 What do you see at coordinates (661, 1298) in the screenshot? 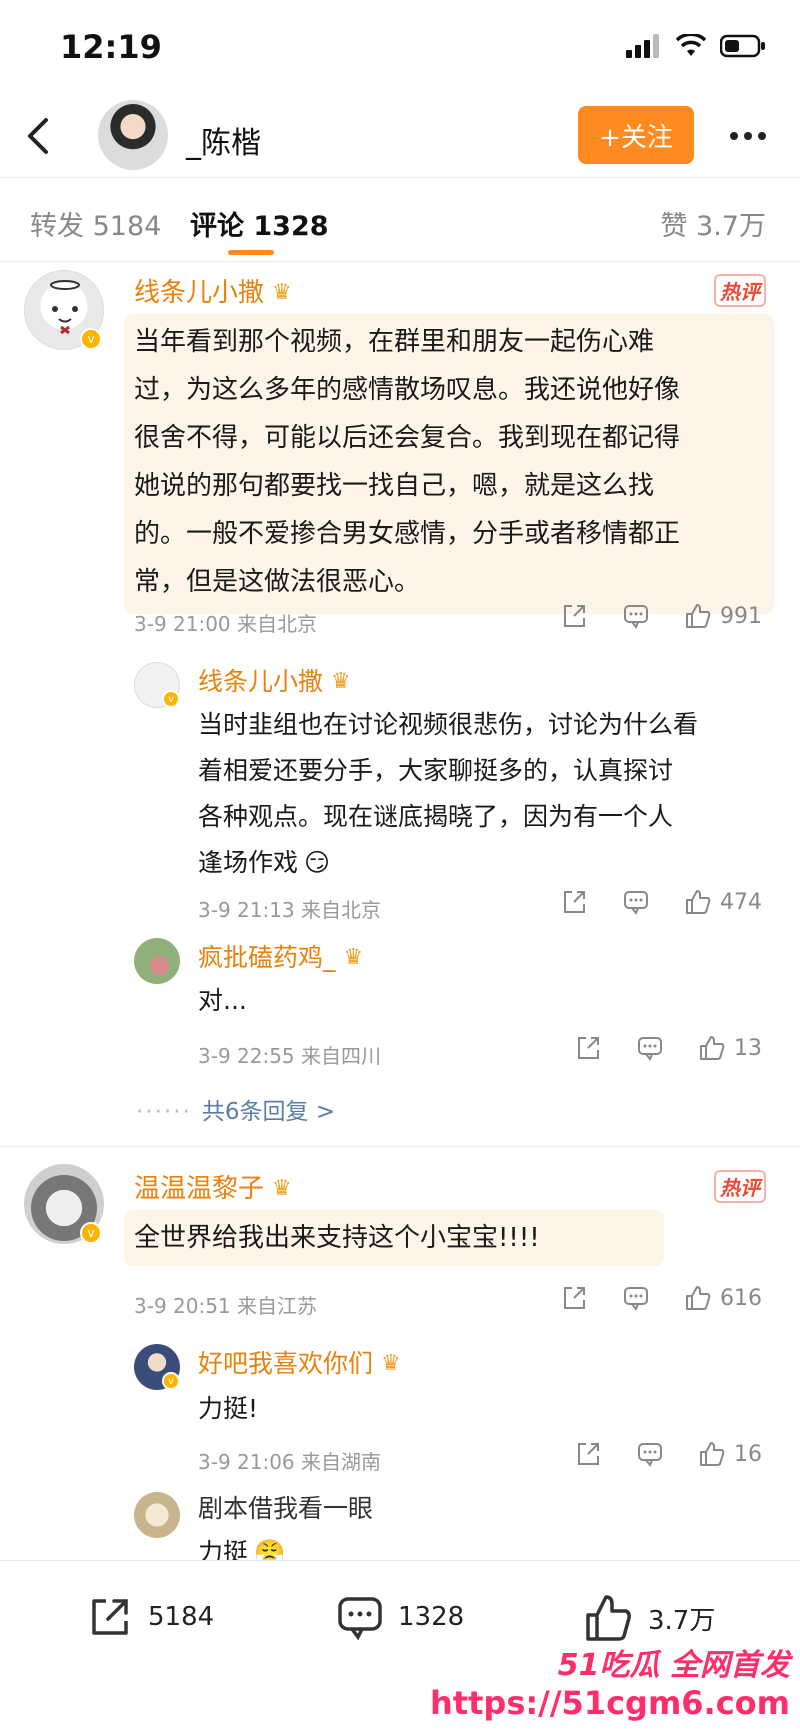
I see `comment-actions: 616` at bounding box center [661, 1298].